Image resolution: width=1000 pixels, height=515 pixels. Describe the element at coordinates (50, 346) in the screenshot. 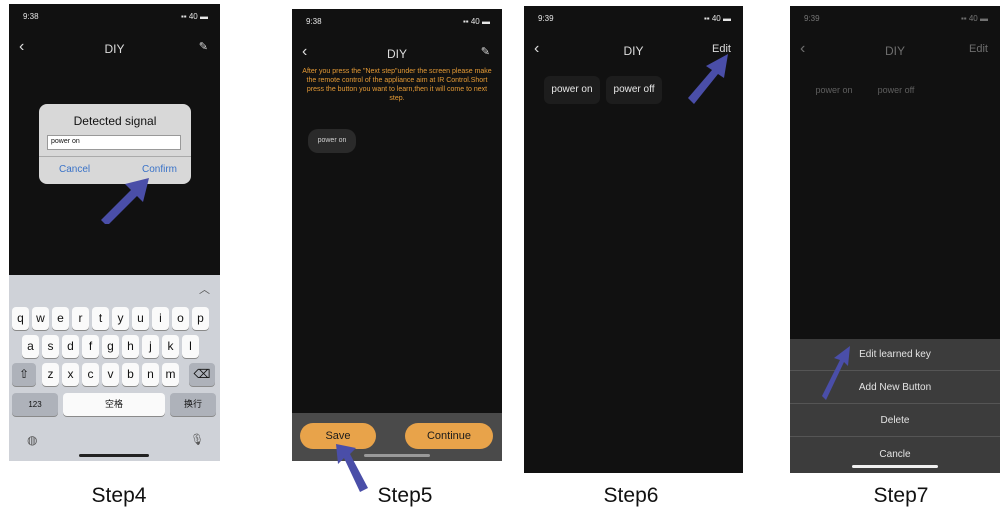

I see `key: s` at that location.